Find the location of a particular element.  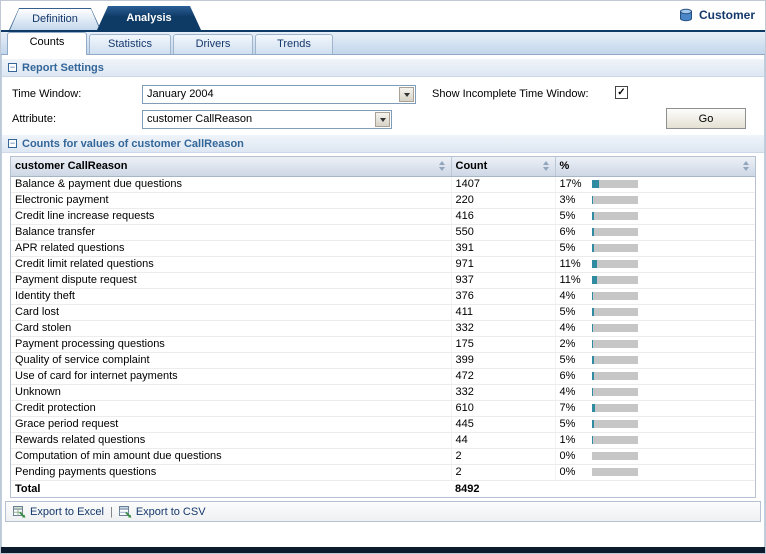

reason-cell: Use of card for internet payments is located at coordinates (231, 376).